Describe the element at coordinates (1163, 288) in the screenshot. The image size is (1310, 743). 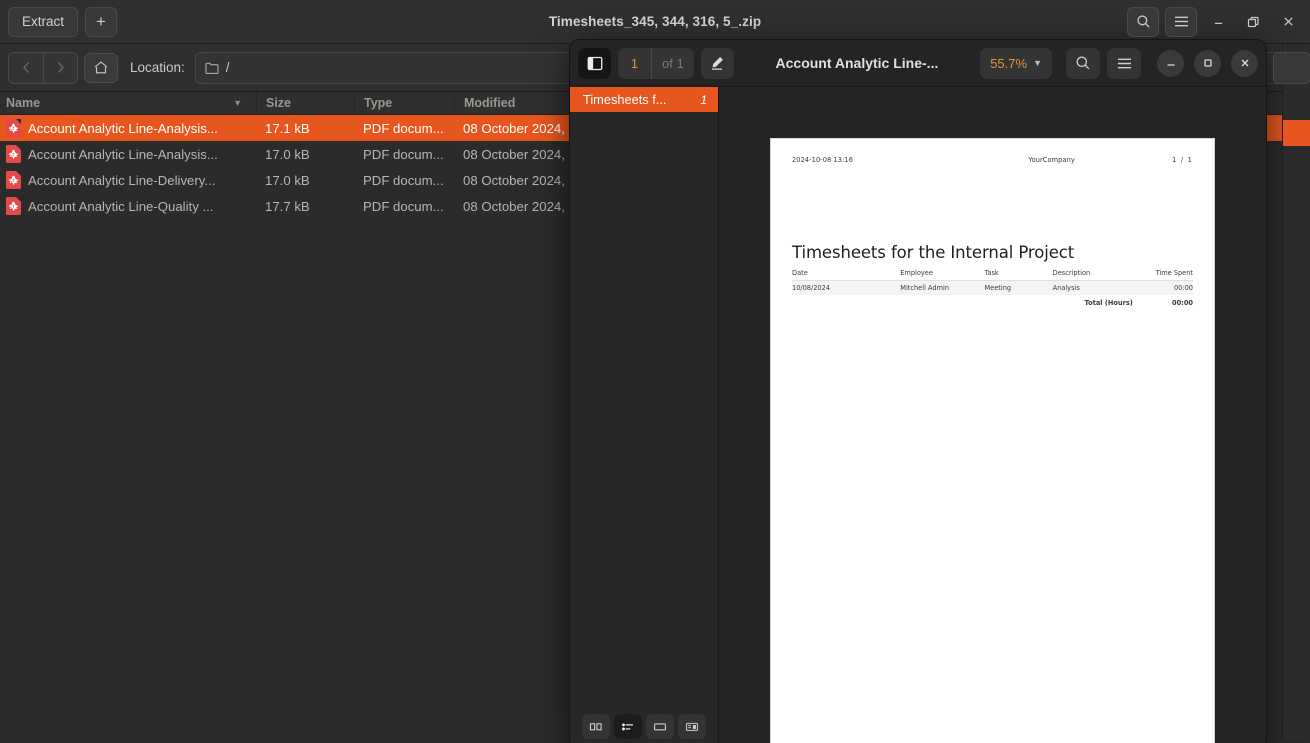
I see `cell-time-spent: 00:00` at that location.